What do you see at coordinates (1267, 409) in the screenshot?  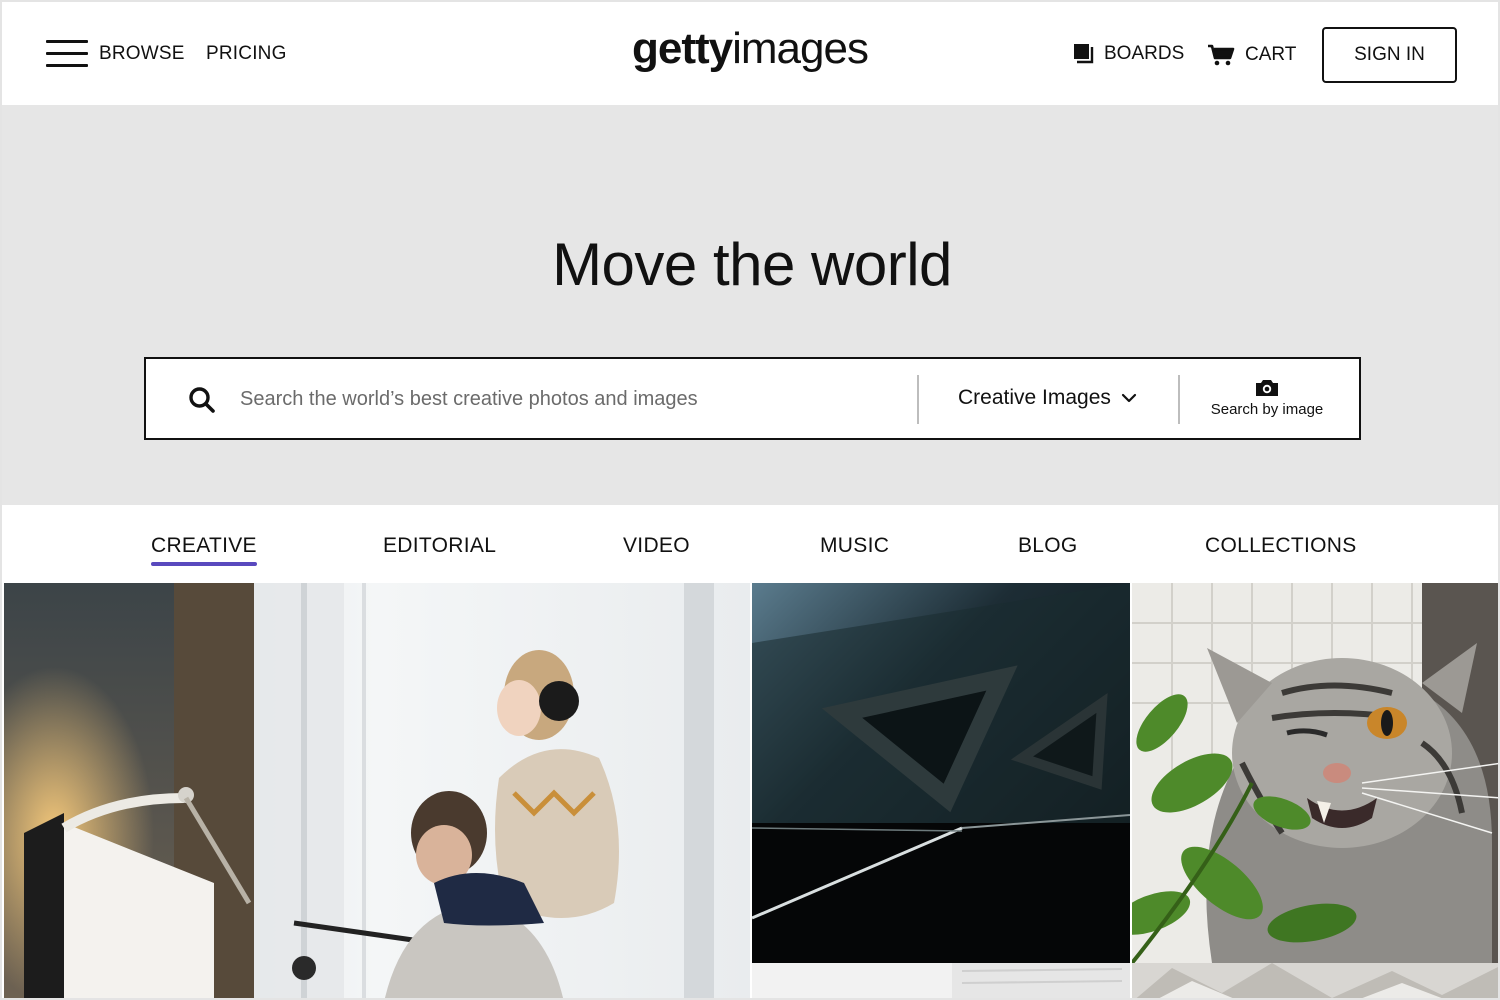 I see `search-by-image-label: Search by image` at bounding box center [1267, 409].